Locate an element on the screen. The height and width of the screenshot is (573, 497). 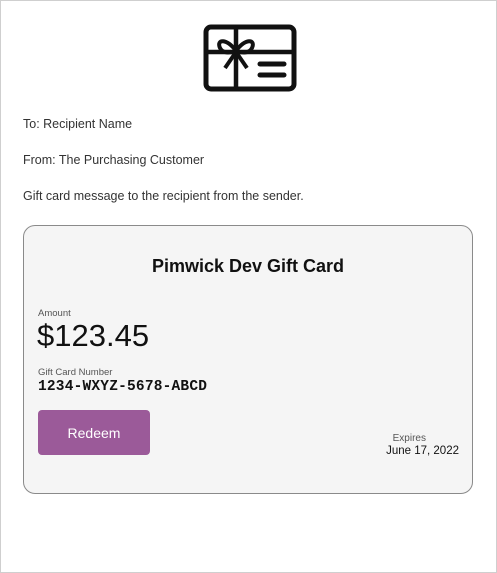
sender-line: From: The Purchasing Customer is located at coordinates (114, 160).